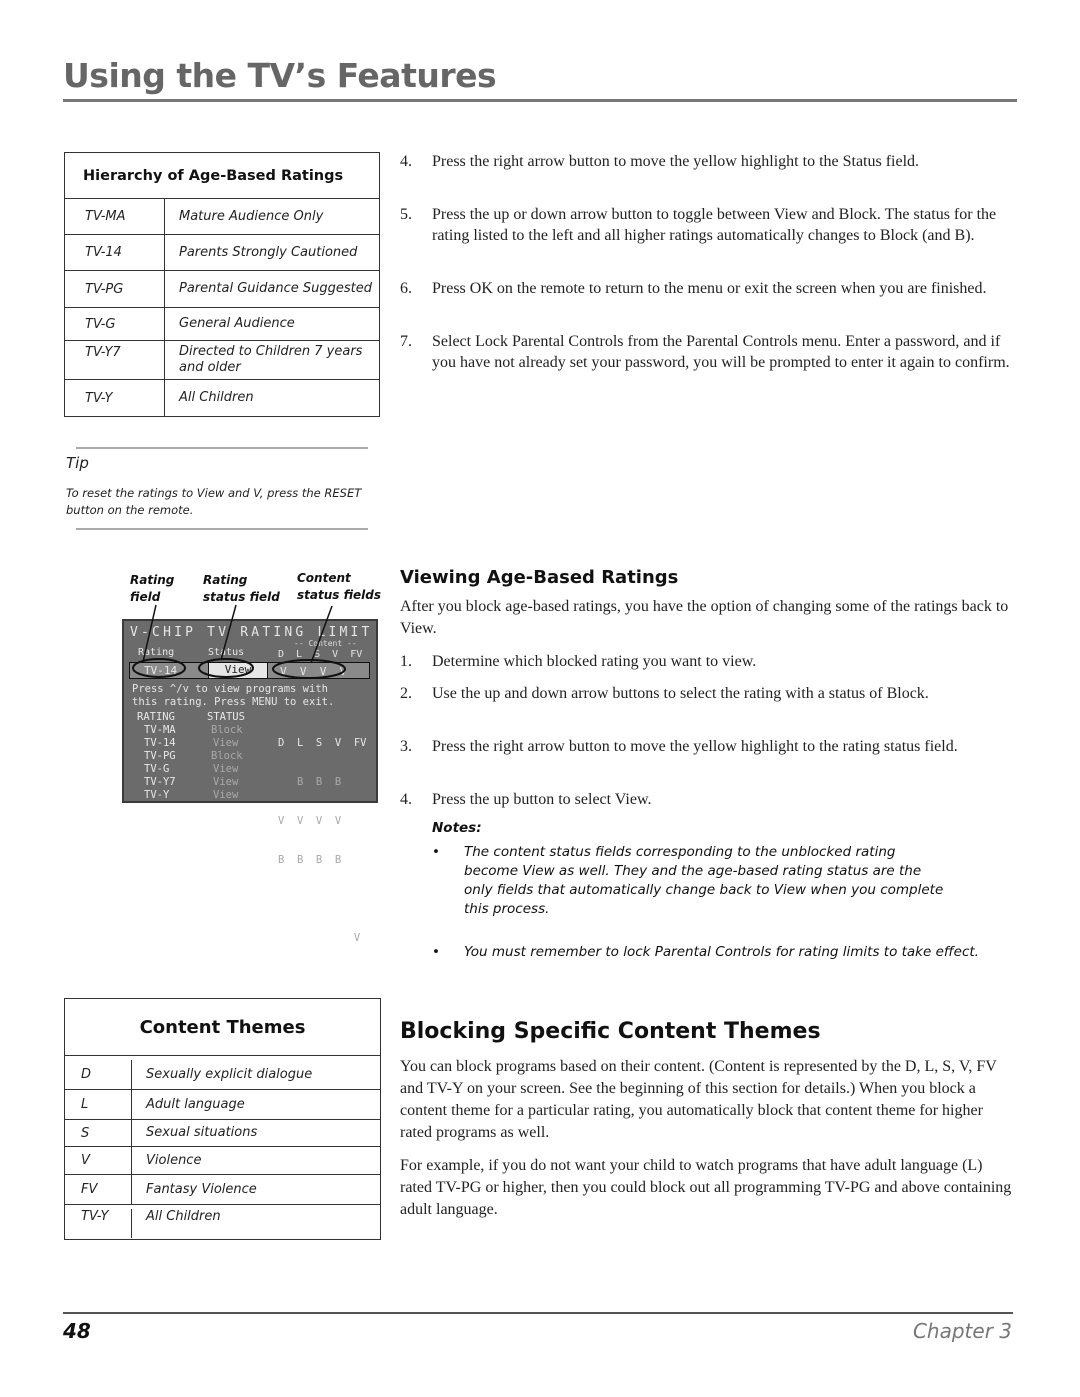  I want to click on theme-code: V, so click(98, 1160).